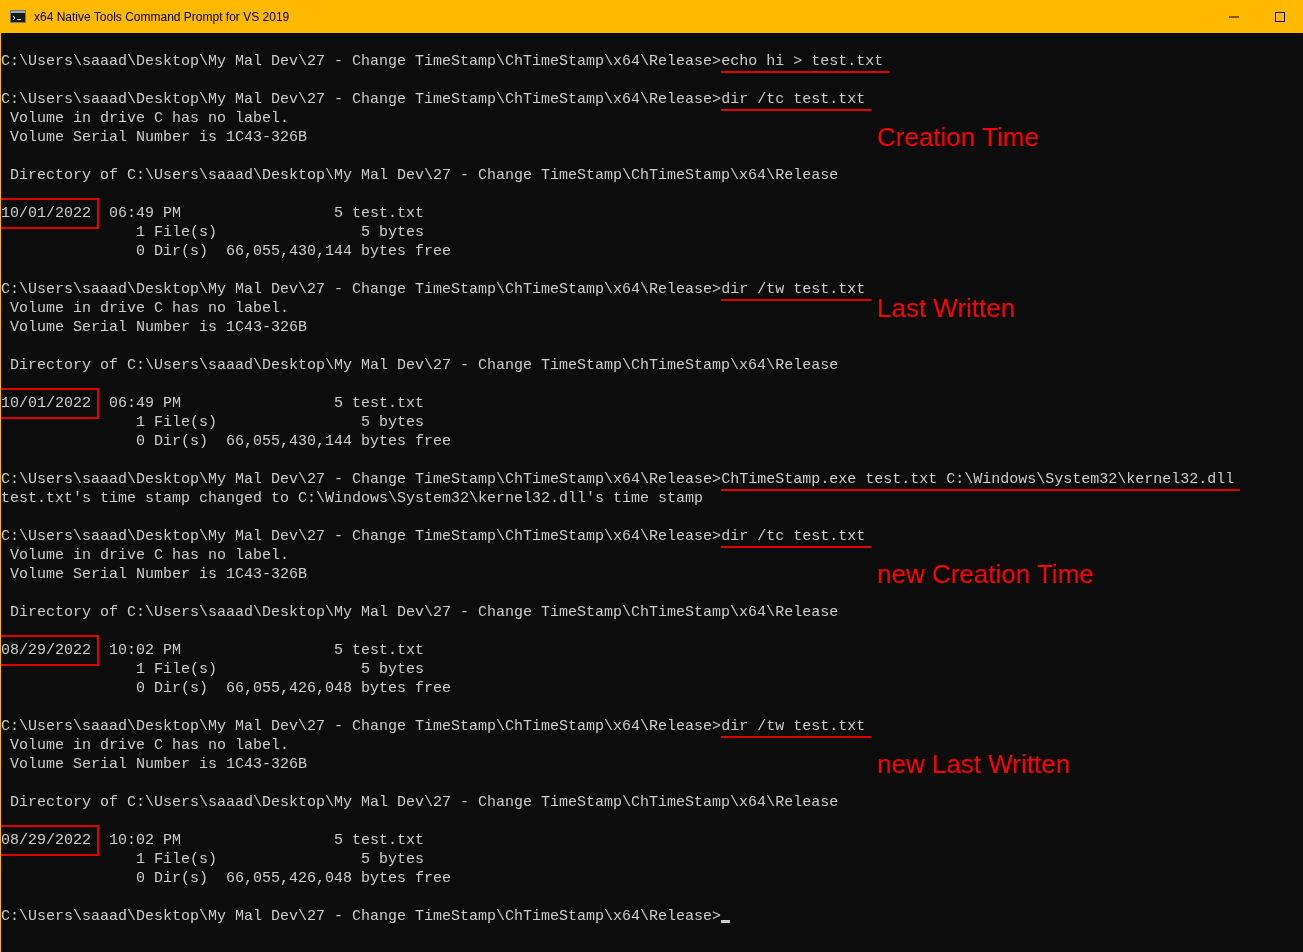  I want to click on underlined-command: ChTimeStamp.exe test.txt C:\Windows\System32\kernel32.dll, so click(981, 481).